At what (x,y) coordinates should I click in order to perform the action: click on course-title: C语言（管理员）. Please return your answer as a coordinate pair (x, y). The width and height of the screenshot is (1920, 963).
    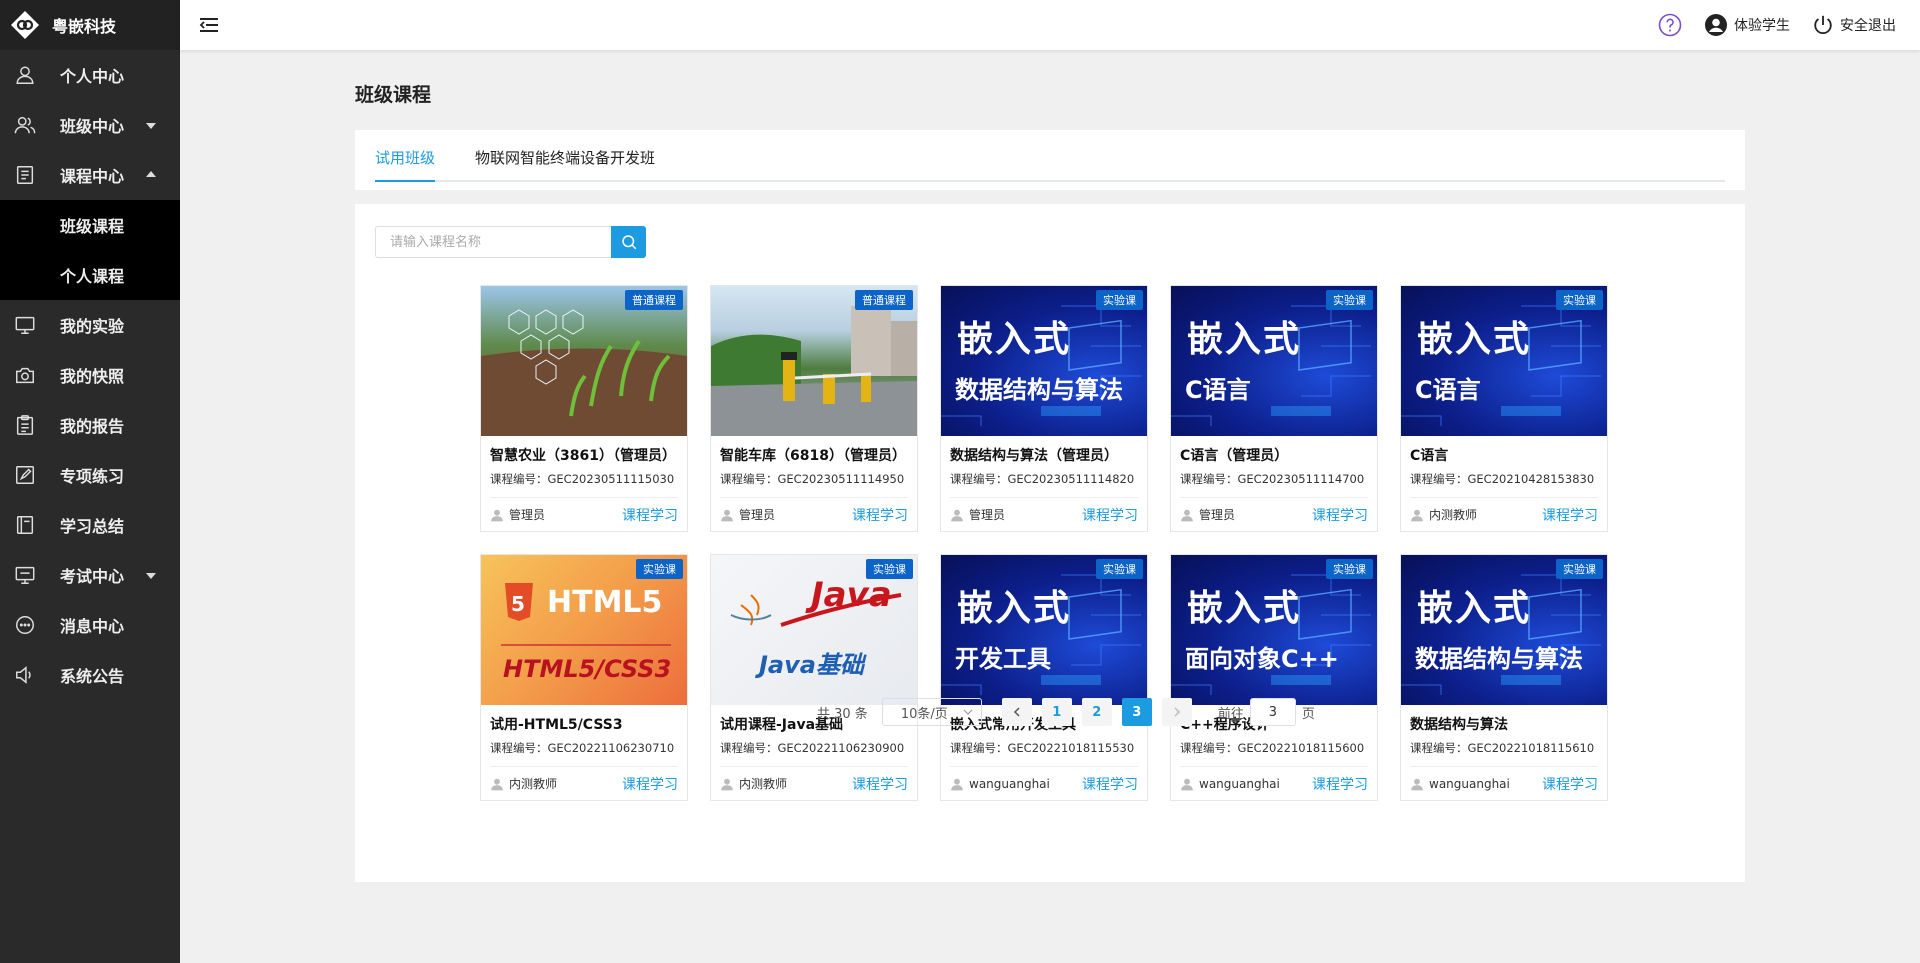
    Looking at the image, I should click on (1234, 456).